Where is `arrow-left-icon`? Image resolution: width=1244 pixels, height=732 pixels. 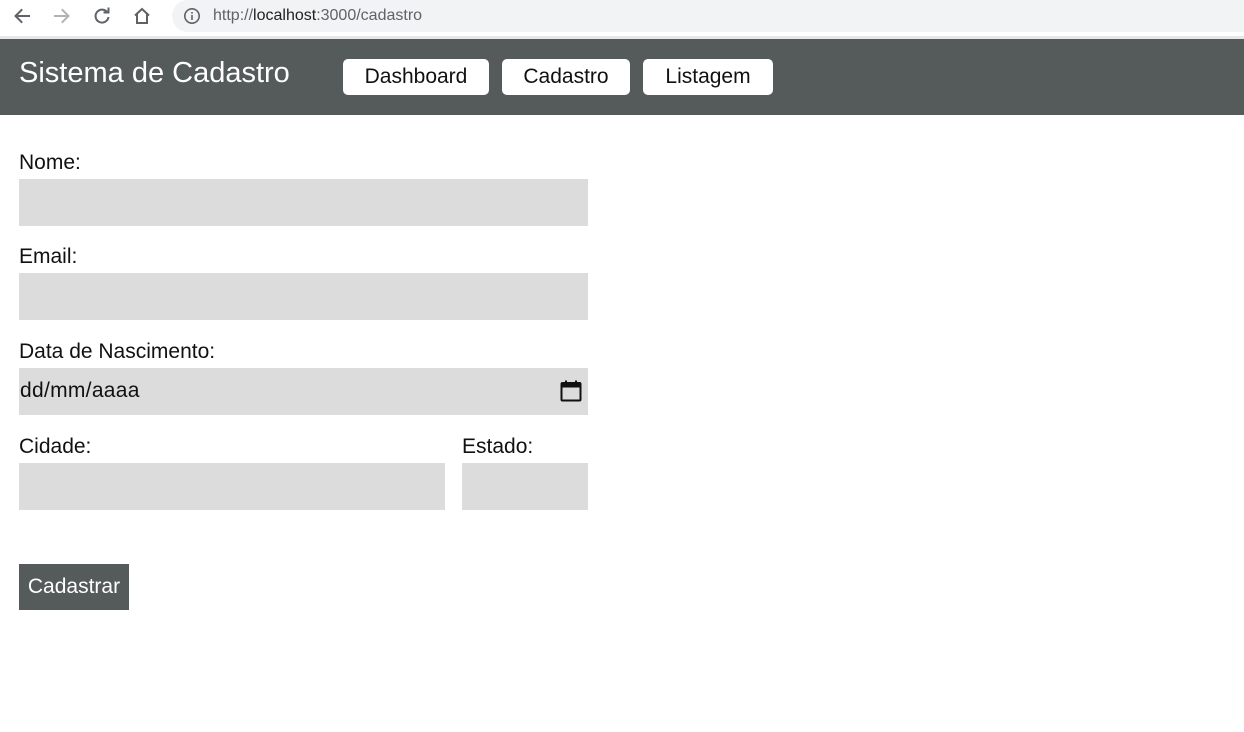 arrow-left-icon is located at coordinates (22, 16).